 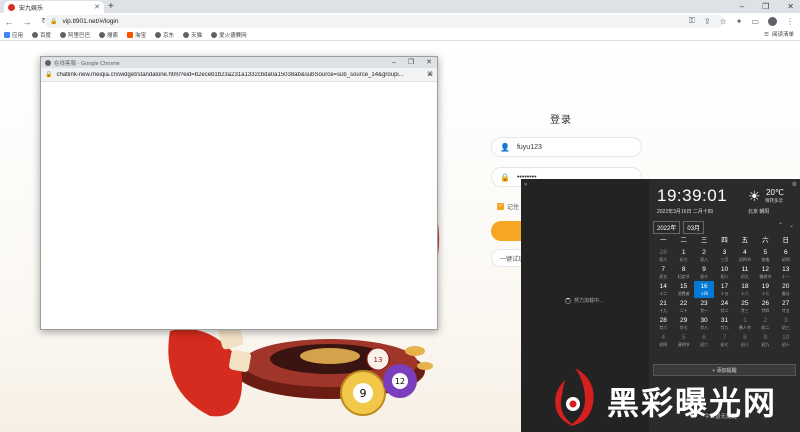 I want to click on window-controls: – ❐ ✕, so click(x=767, y=6).